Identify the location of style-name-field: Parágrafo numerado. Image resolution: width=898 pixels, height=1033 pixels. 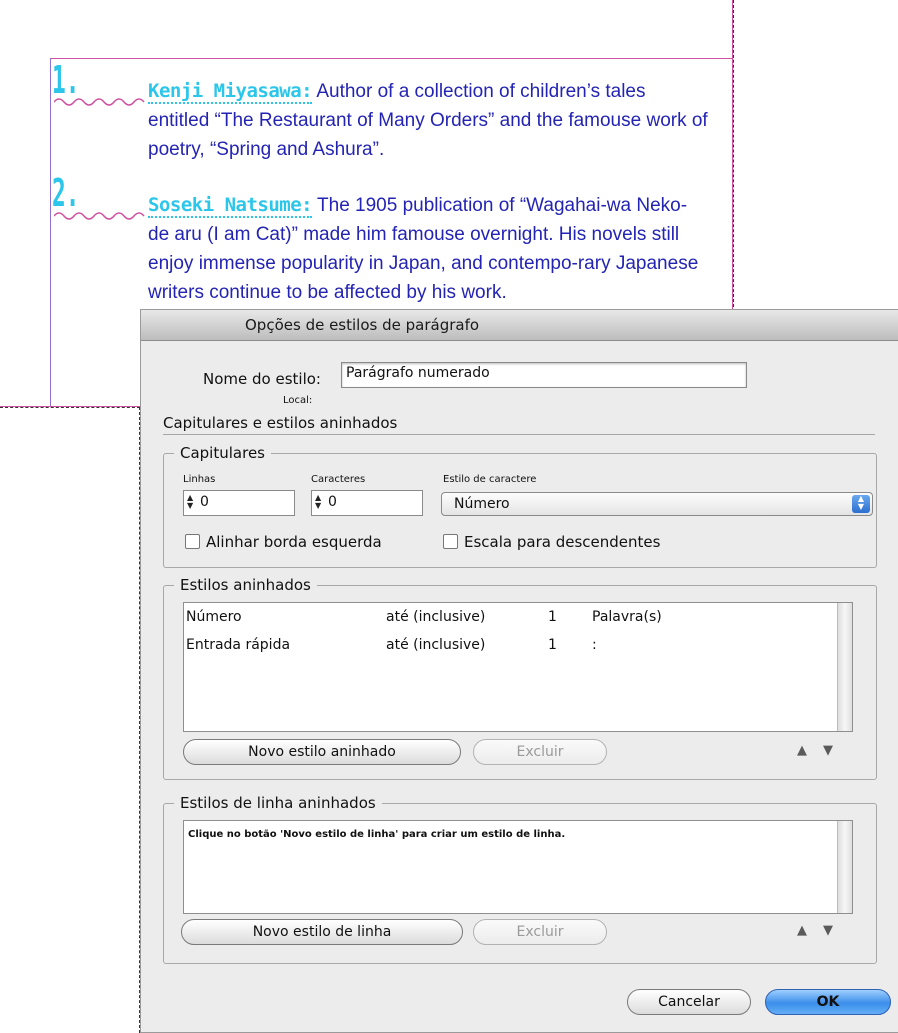
(544, 375).